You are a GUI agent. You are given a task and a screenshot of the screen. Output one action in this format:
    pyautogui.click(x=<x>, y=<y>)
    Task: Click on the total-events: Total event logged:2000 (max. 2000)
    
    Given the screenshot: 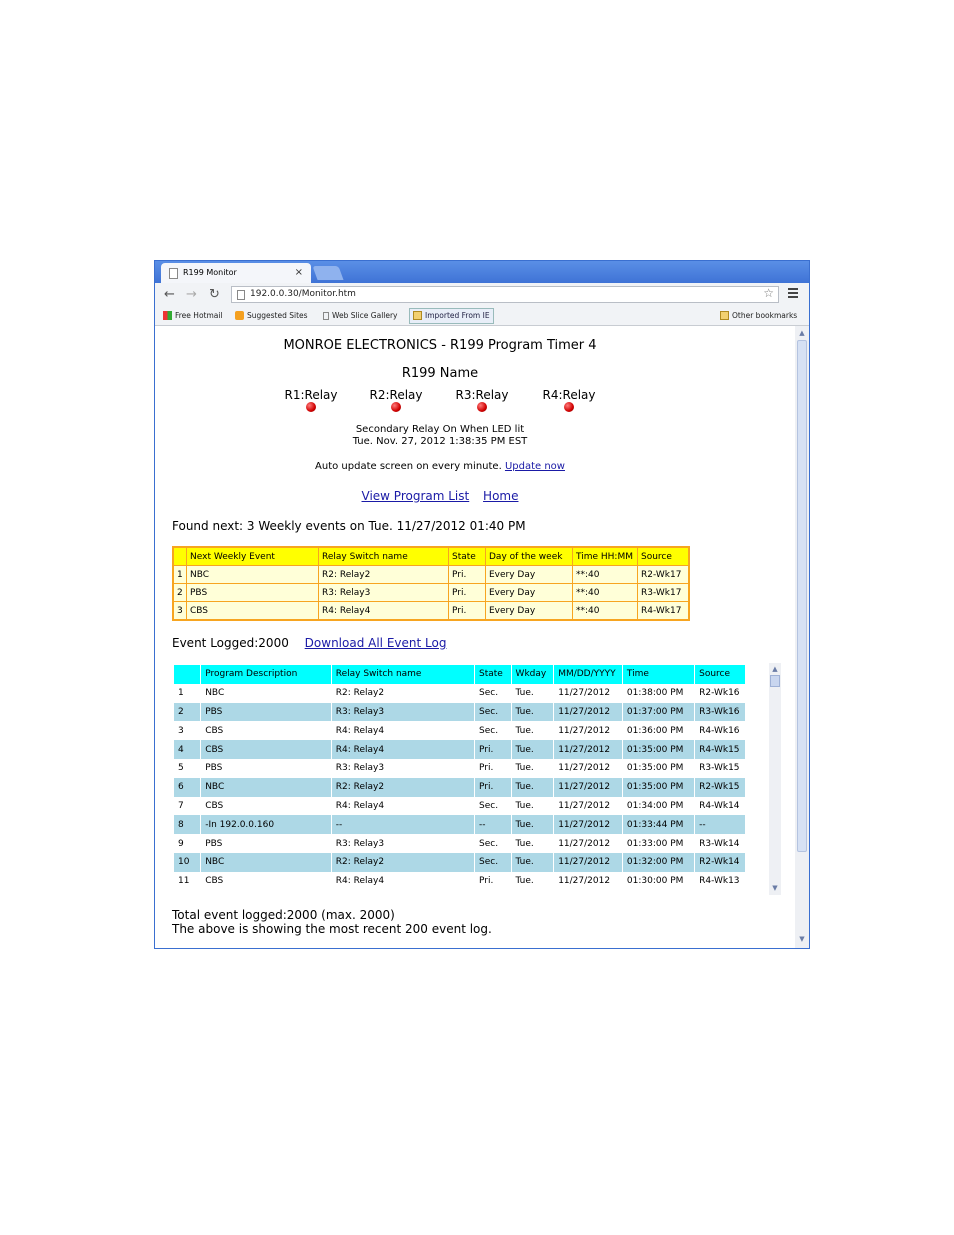 What is the action you would take?
    pyautogui.click(x=283, y=915)
    